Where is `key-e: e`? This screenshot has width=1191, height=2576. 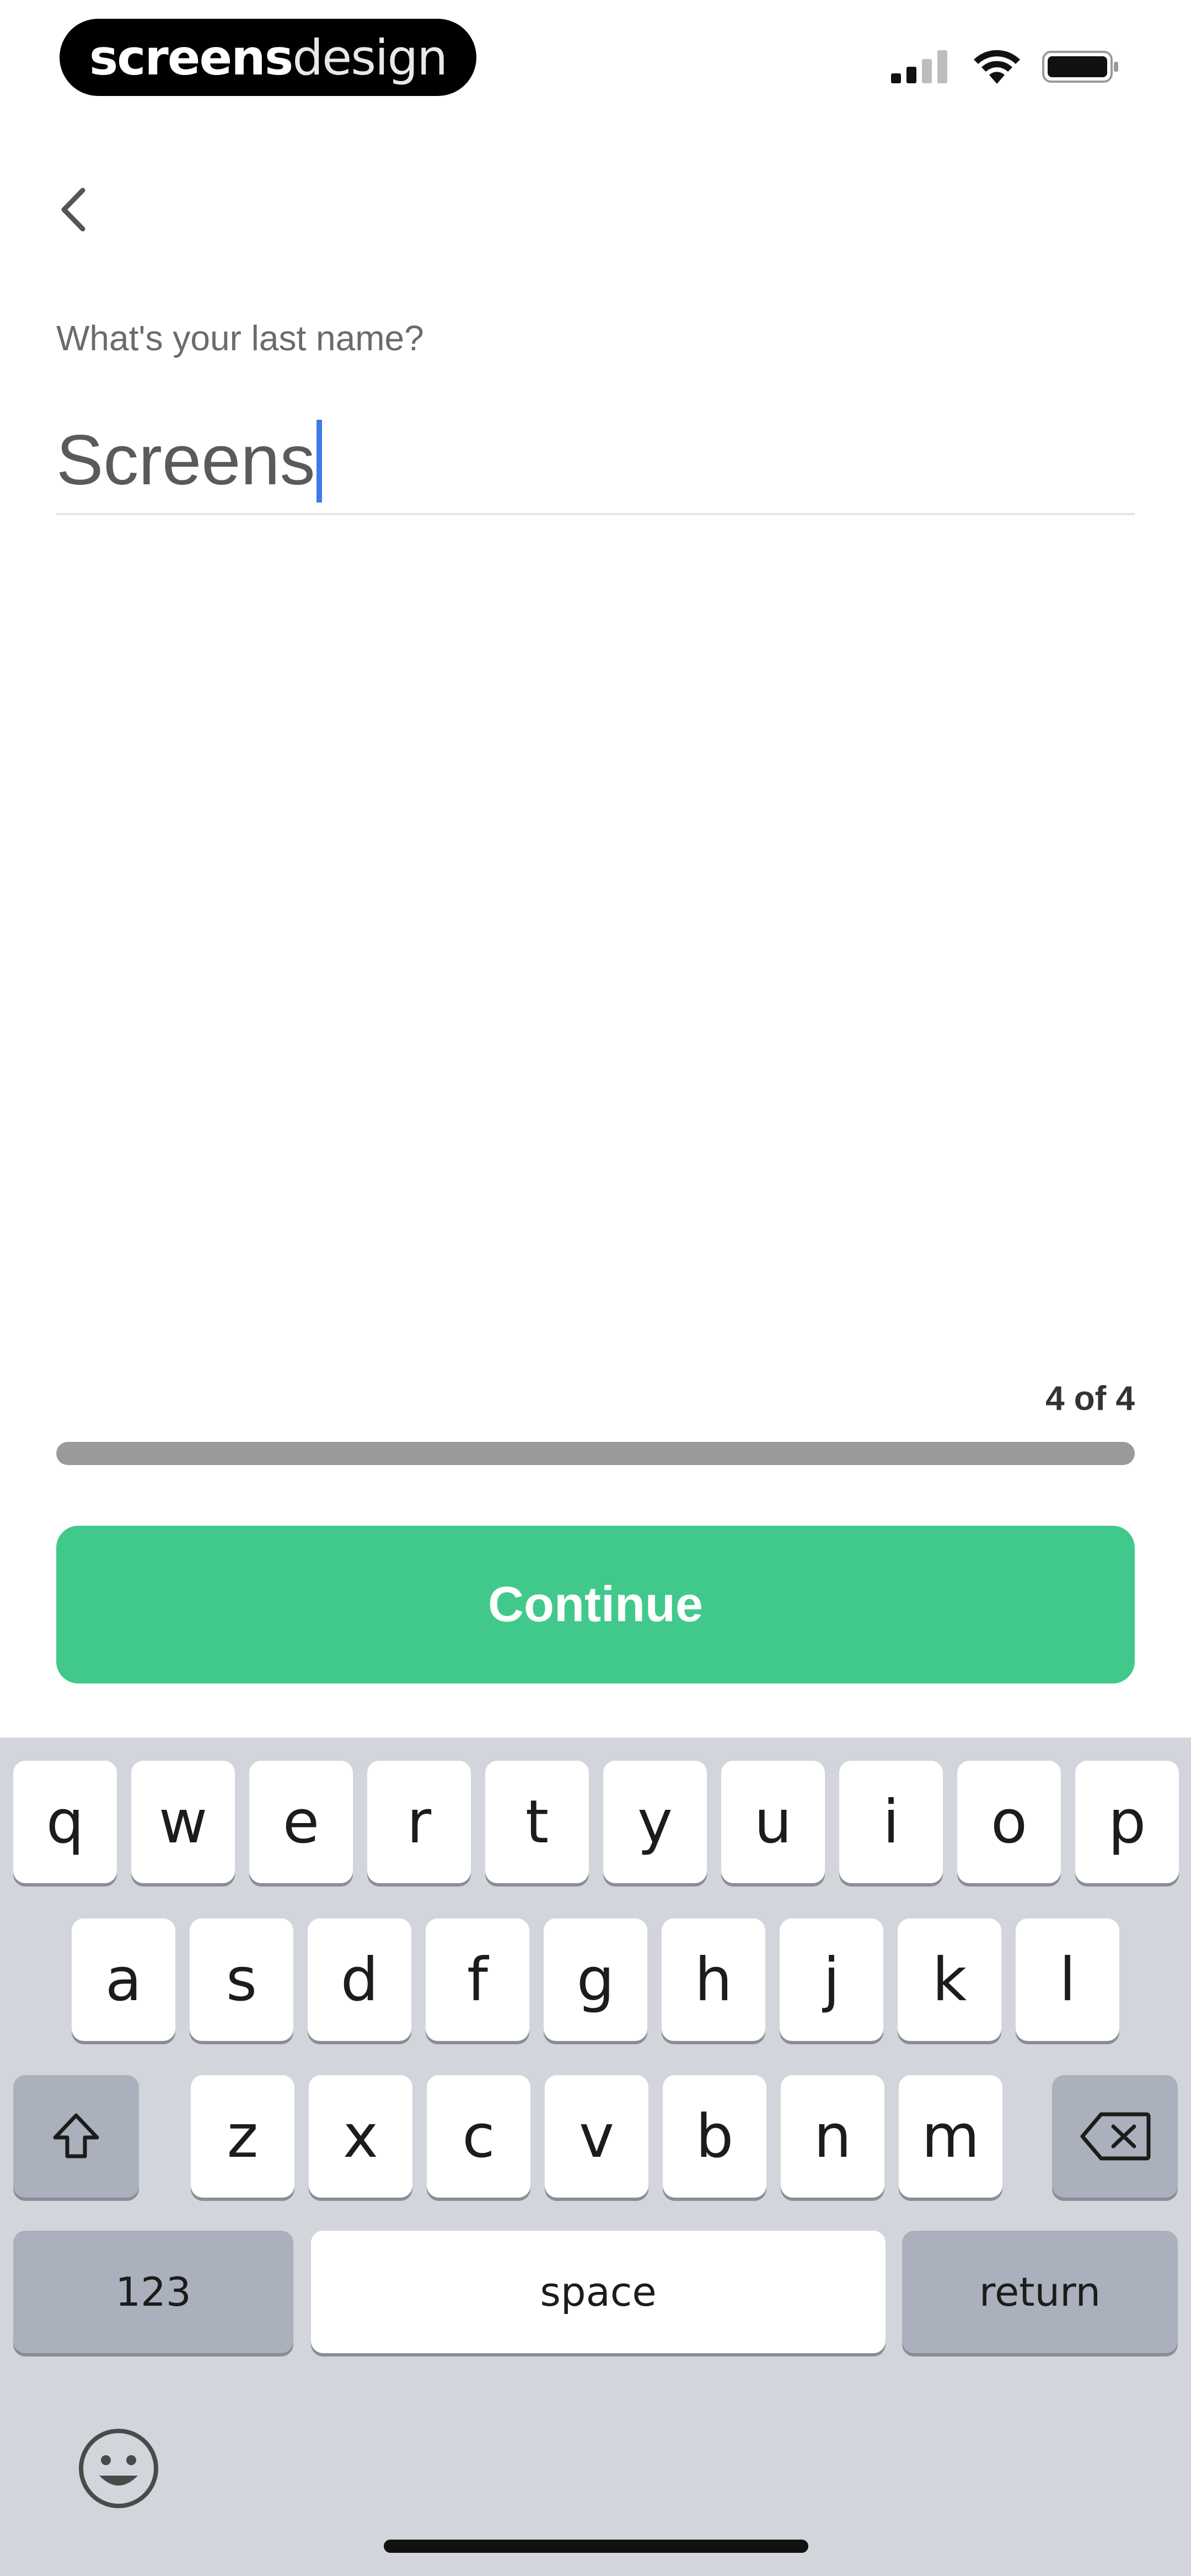 key-e: e is located at coordinates (301, 1822).